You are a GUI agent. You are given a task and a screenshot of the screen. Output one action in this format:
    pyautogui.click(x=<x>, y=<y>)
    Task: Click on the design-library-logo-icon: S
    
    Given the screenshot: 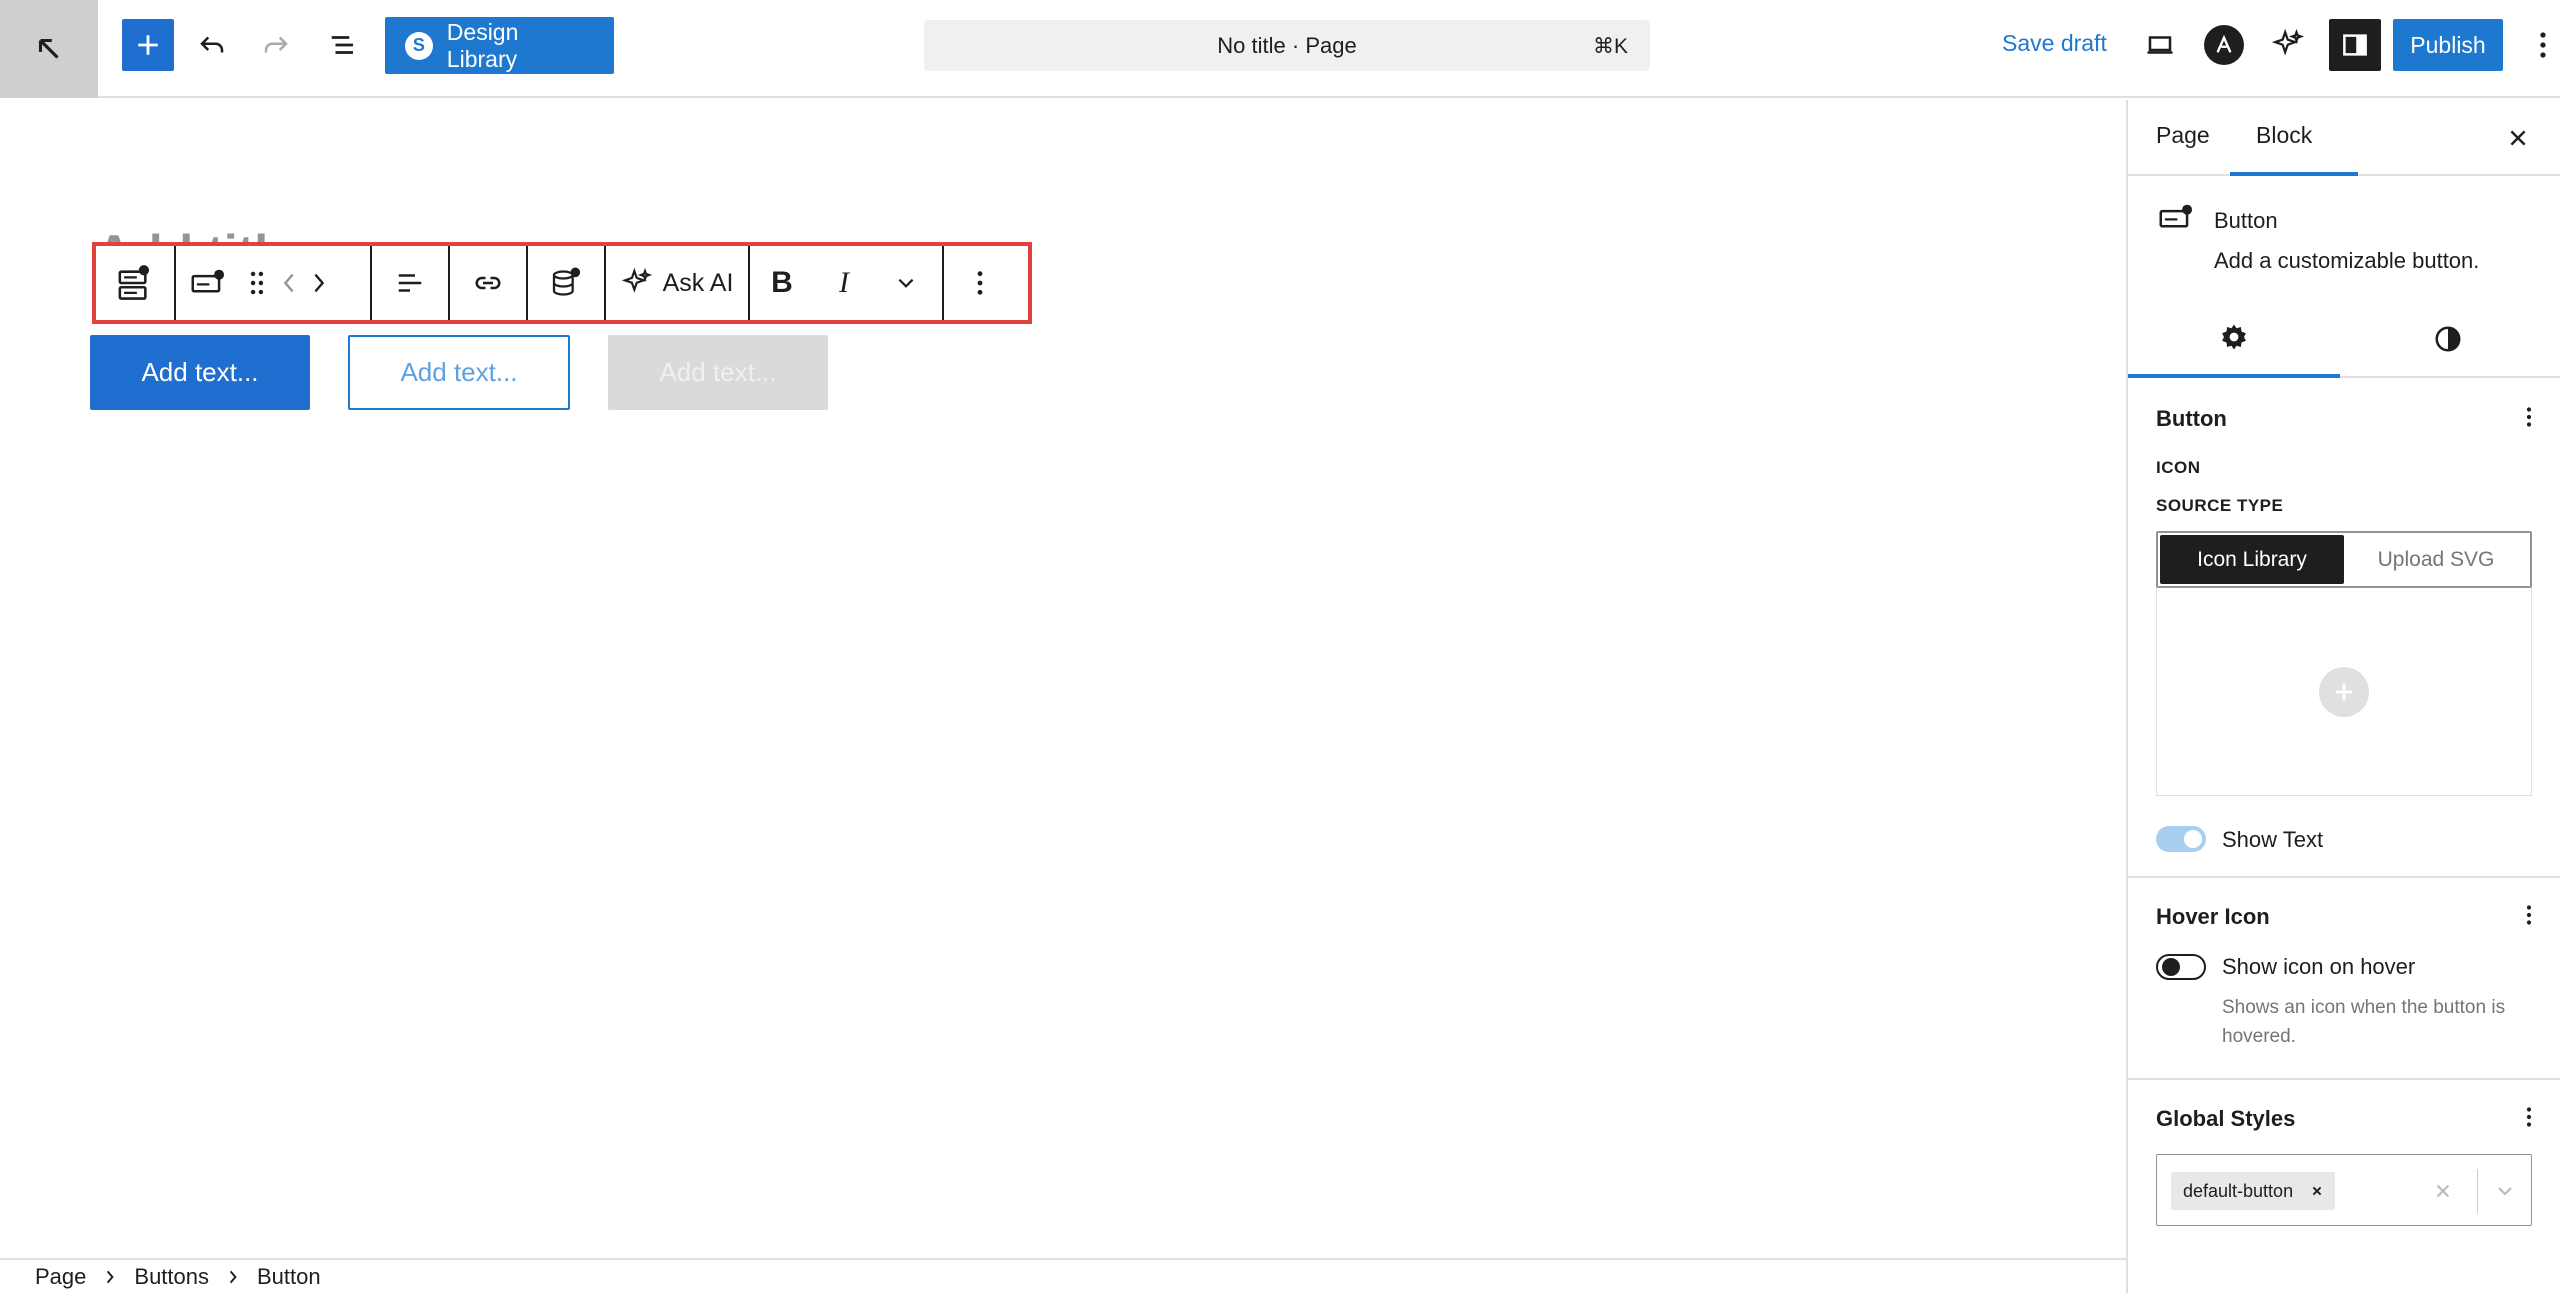 What is the action you would take?
    pyautogui.click(x=419, y=45)
    